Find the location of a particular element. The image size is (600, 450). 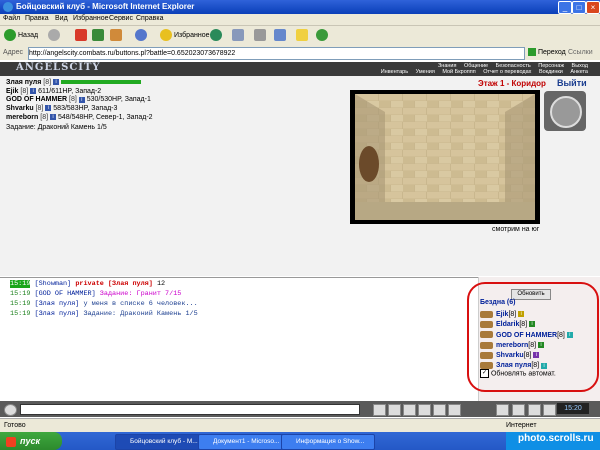

watermark: photo.scrolls.ru is located at coordinates (556, 438).